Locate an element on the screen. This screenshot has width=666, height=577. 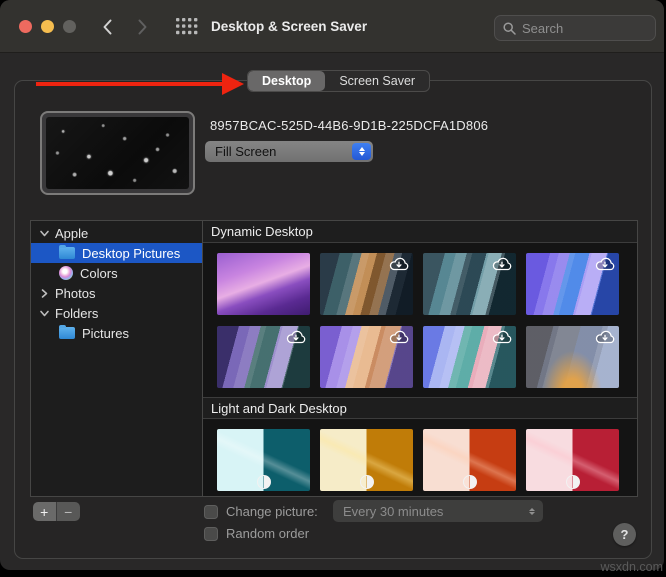
current-wallpaper-preview is located at coordinates (117, 153).